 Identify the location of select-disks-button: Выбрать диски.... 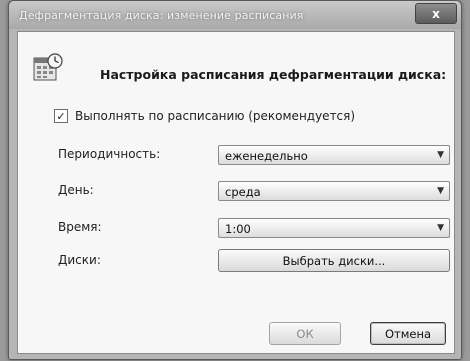
(334, 260).